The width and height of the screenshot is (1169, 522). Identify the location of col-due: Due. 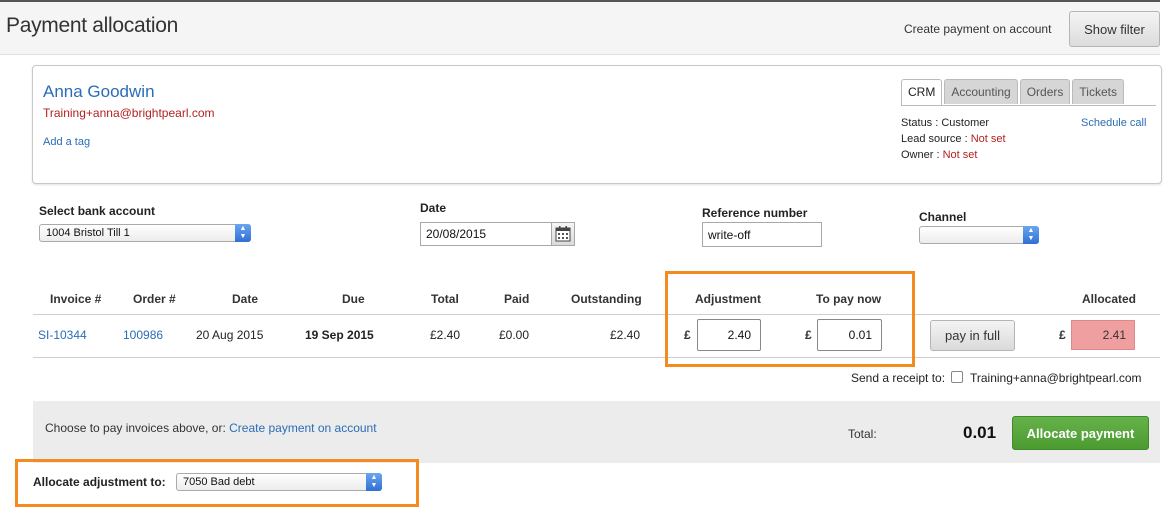
(353, 299).